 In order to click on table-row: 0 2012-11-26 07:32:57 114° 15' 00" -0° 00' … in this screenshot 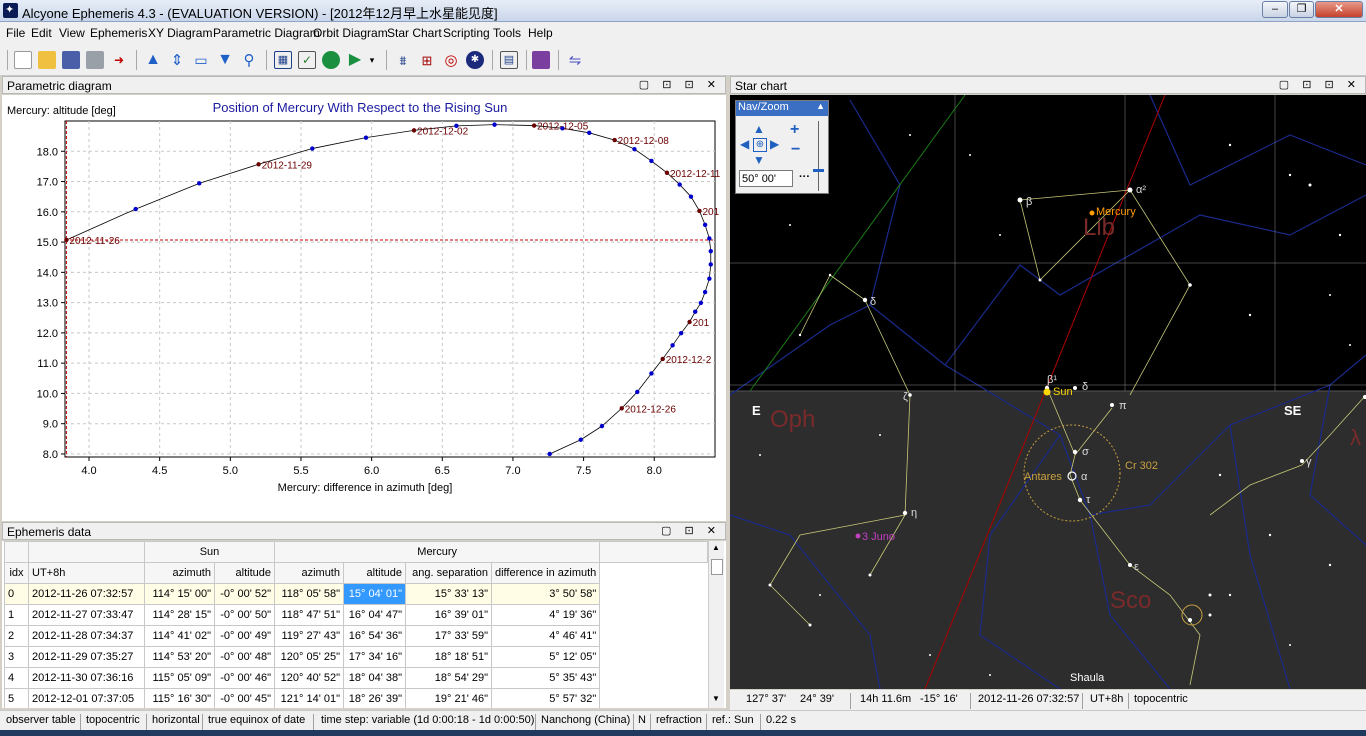, I will do `click(356, 594)`.